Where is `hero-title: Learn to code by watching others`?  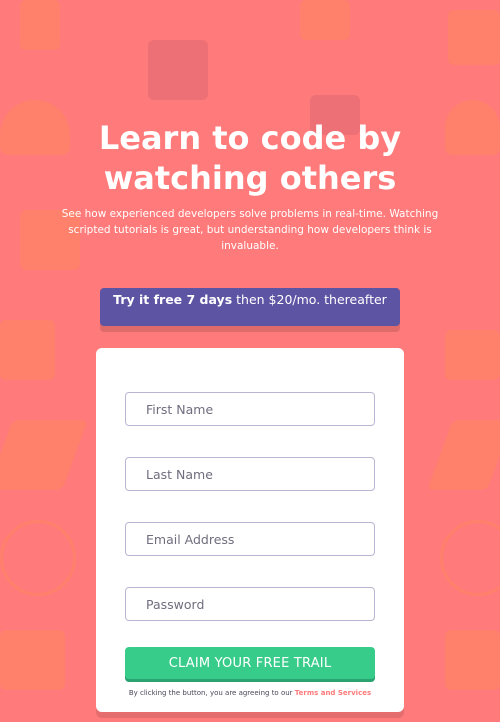 hero-title: Learn to code by watching others is located at coordinates (250, 158).